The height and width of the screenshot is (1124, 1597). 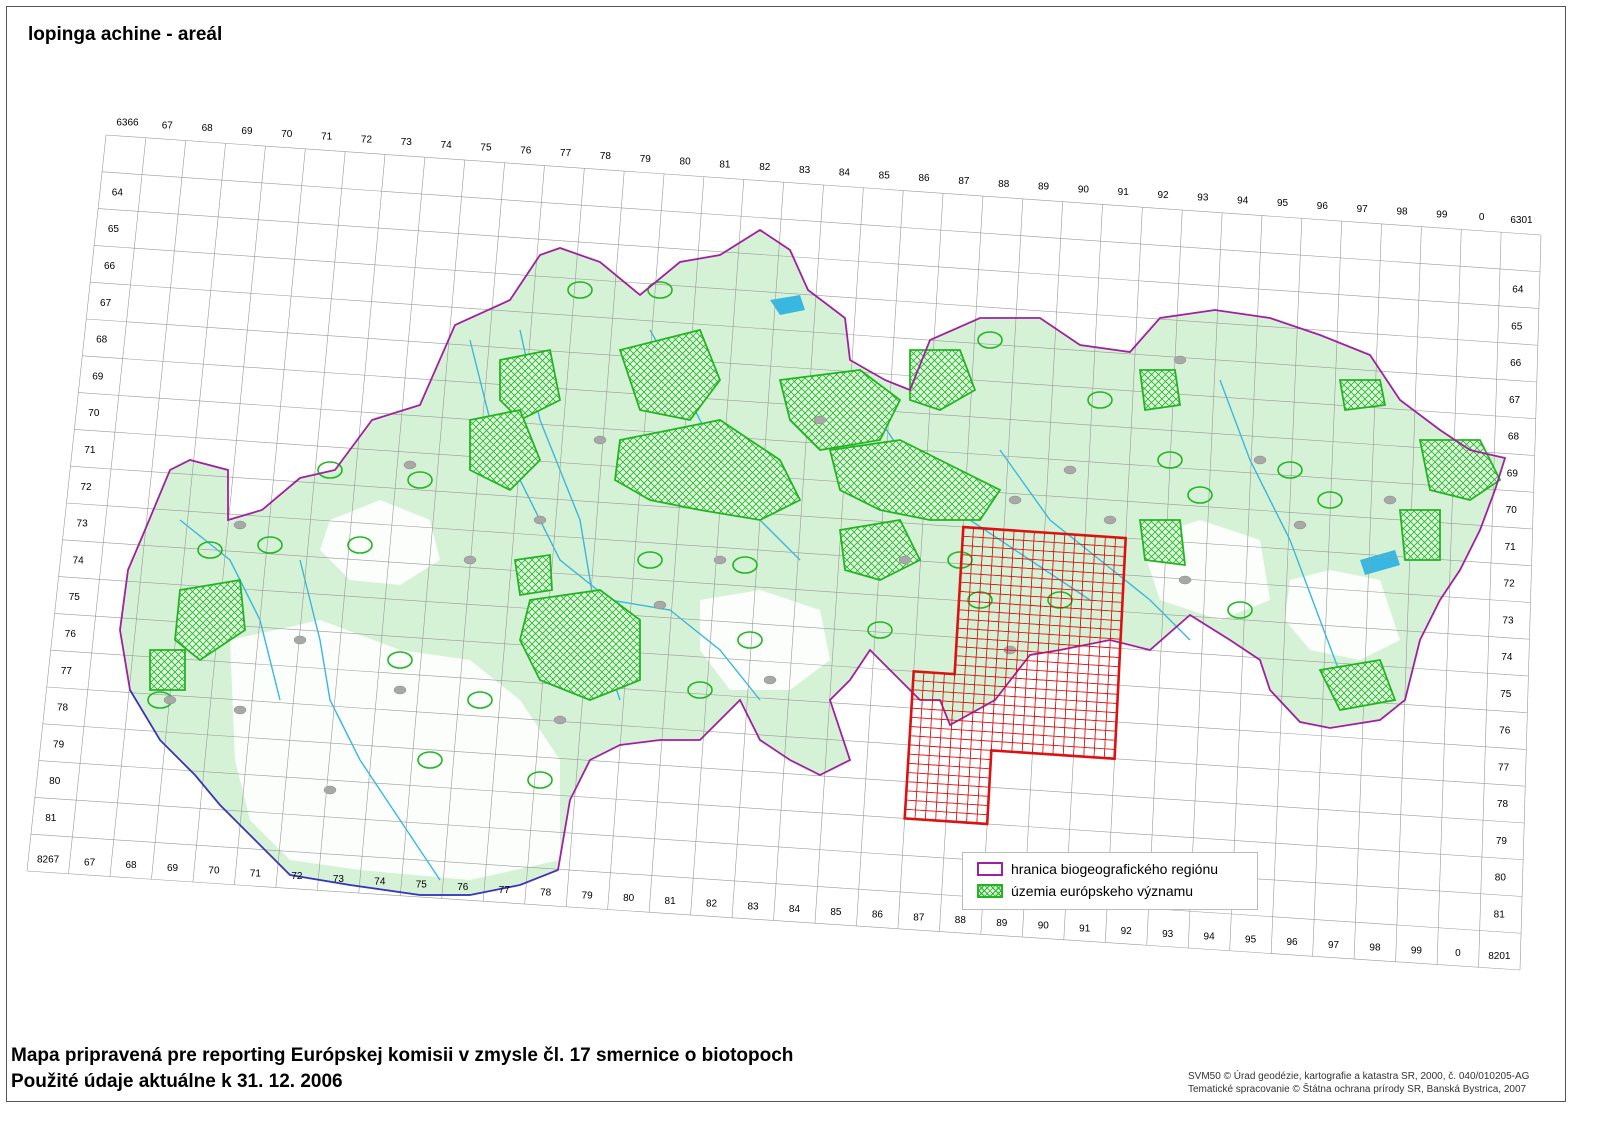 What do you see at coordinates (177, 1081) in the screenshot?
I see `footer-note-2: Použité údaje aktuálne k 31. 12. 2006` at bounding box center [177, 1081].